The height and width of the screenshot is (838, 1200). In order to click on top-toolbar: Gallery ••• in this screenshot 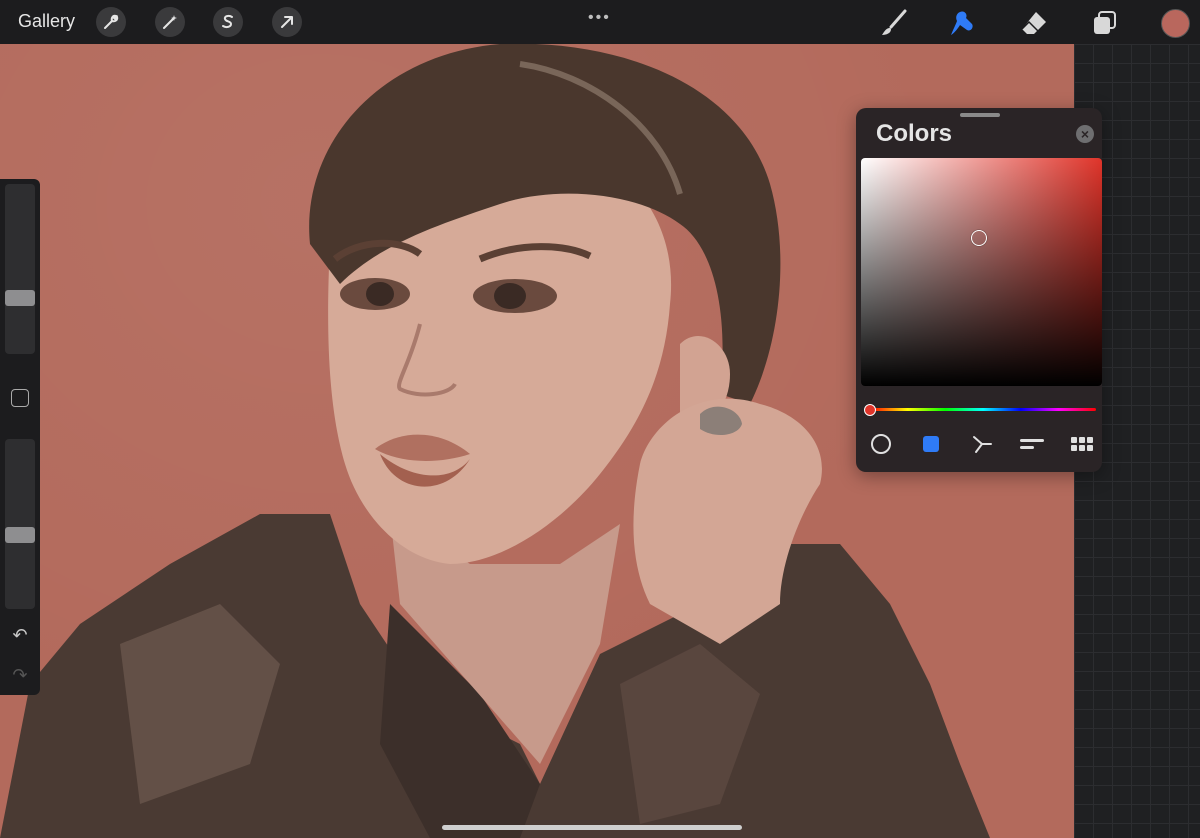, I will do `click(600, 22)`.